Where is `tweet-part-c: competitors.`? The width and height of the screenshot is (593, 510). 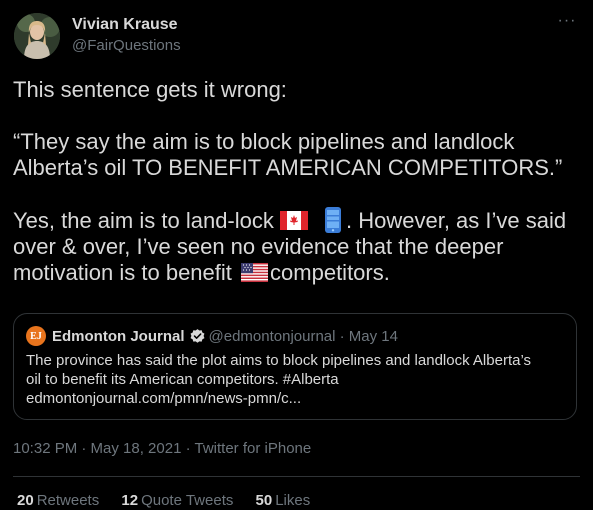
tweet-part-c: competitors. is located at coordinates (330, 272).